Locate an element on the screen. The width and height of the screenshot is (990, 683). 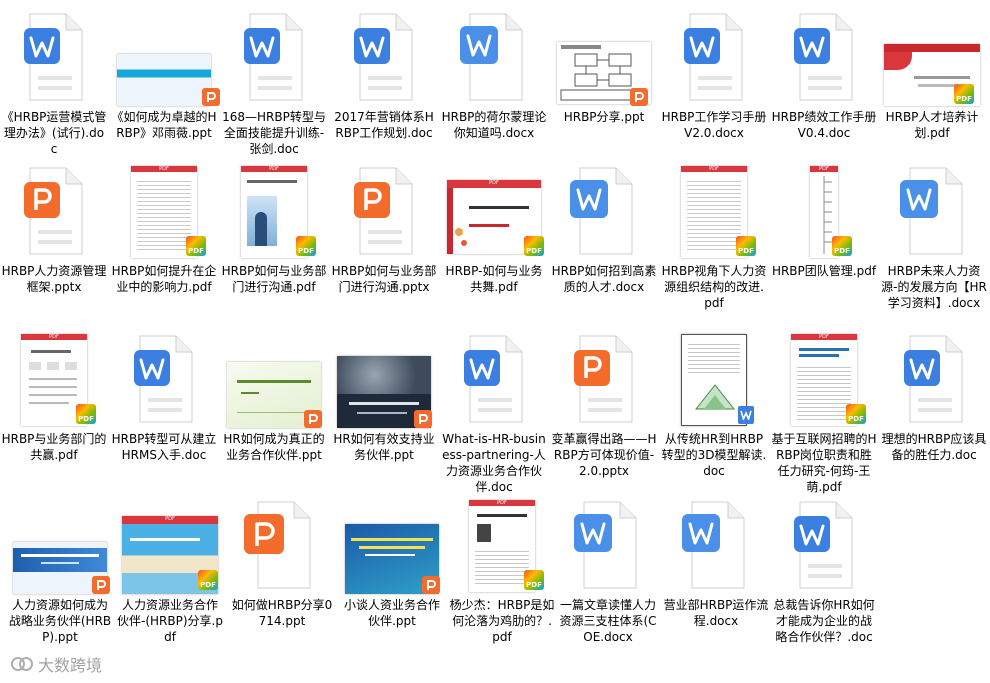
file-name: 总裁告诉你HR如何才能成为企业的战略合作伙伴？.doc is located at coordinates (824, 621).